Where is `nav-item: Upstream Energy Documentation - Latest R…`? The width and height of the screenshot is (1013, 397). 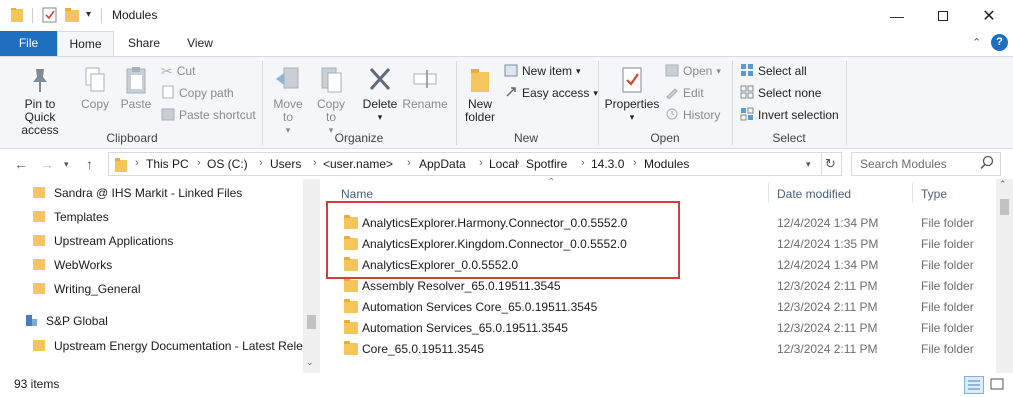
nav-item: Upstream Energy Documentation - Latest R… is located at coordinates (170, 346).